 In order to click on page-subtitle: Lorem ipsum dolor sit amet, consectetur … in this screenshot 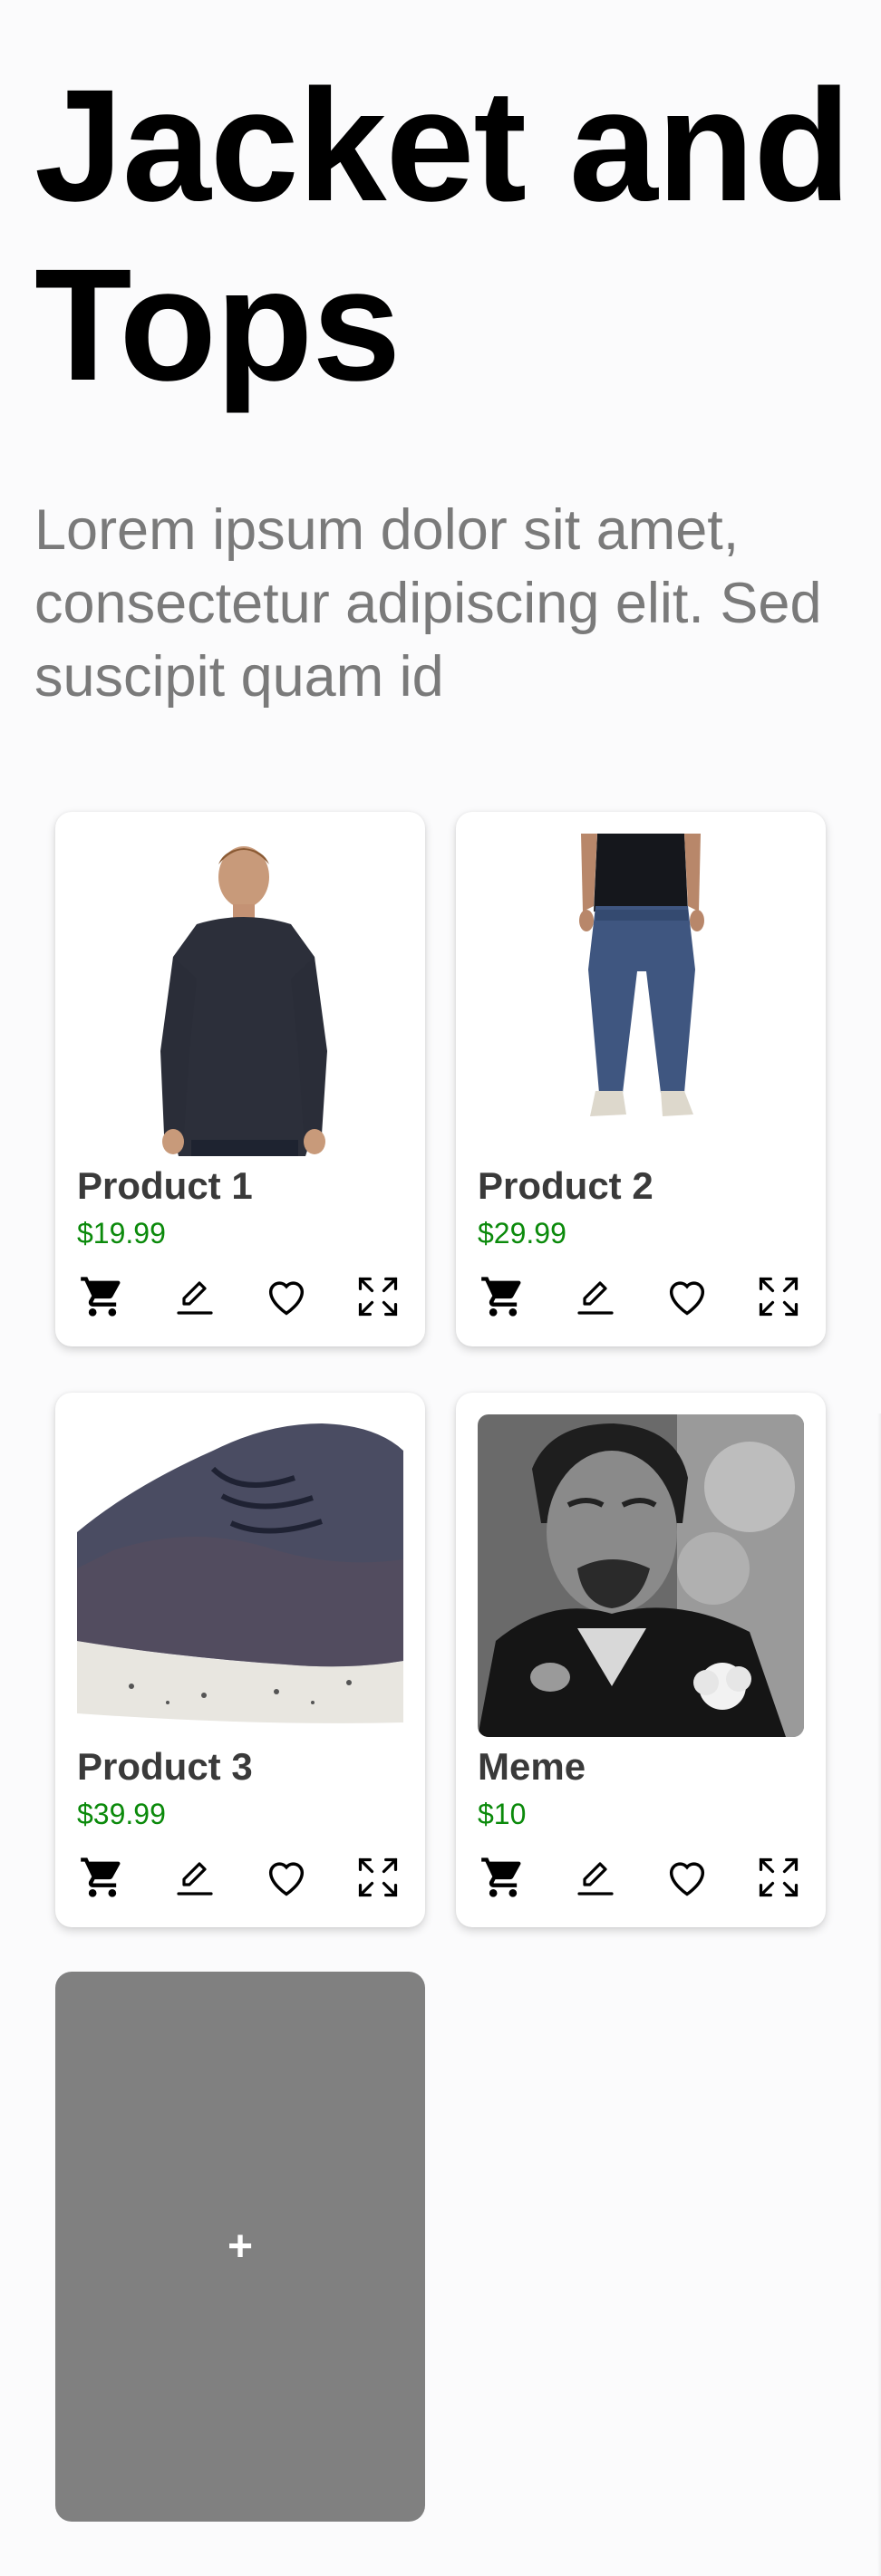, I will do `click(428, 603)`.